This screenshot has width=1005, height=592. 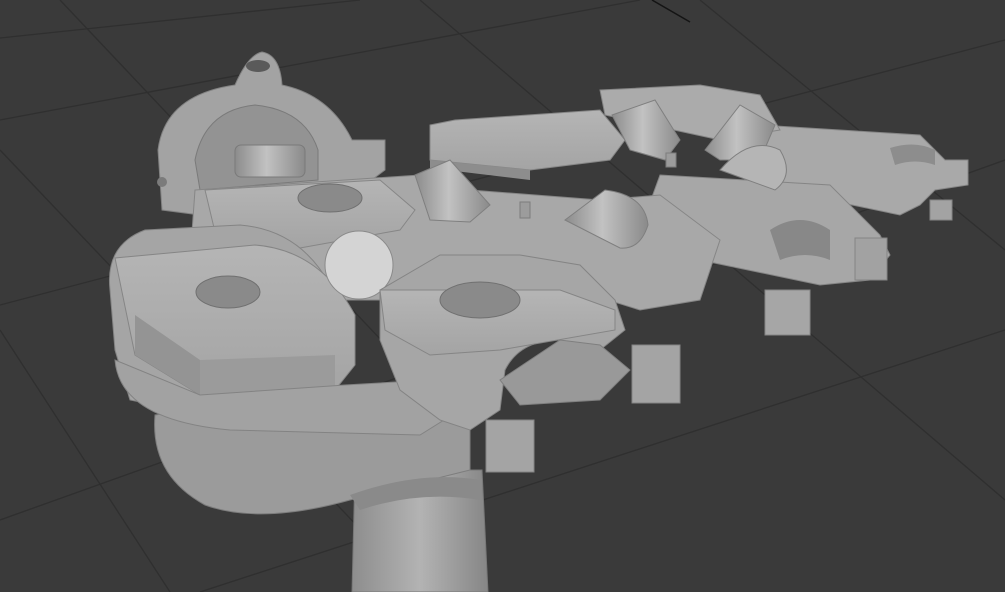 I want to click on spur-gear, so click(x=270, y=161).